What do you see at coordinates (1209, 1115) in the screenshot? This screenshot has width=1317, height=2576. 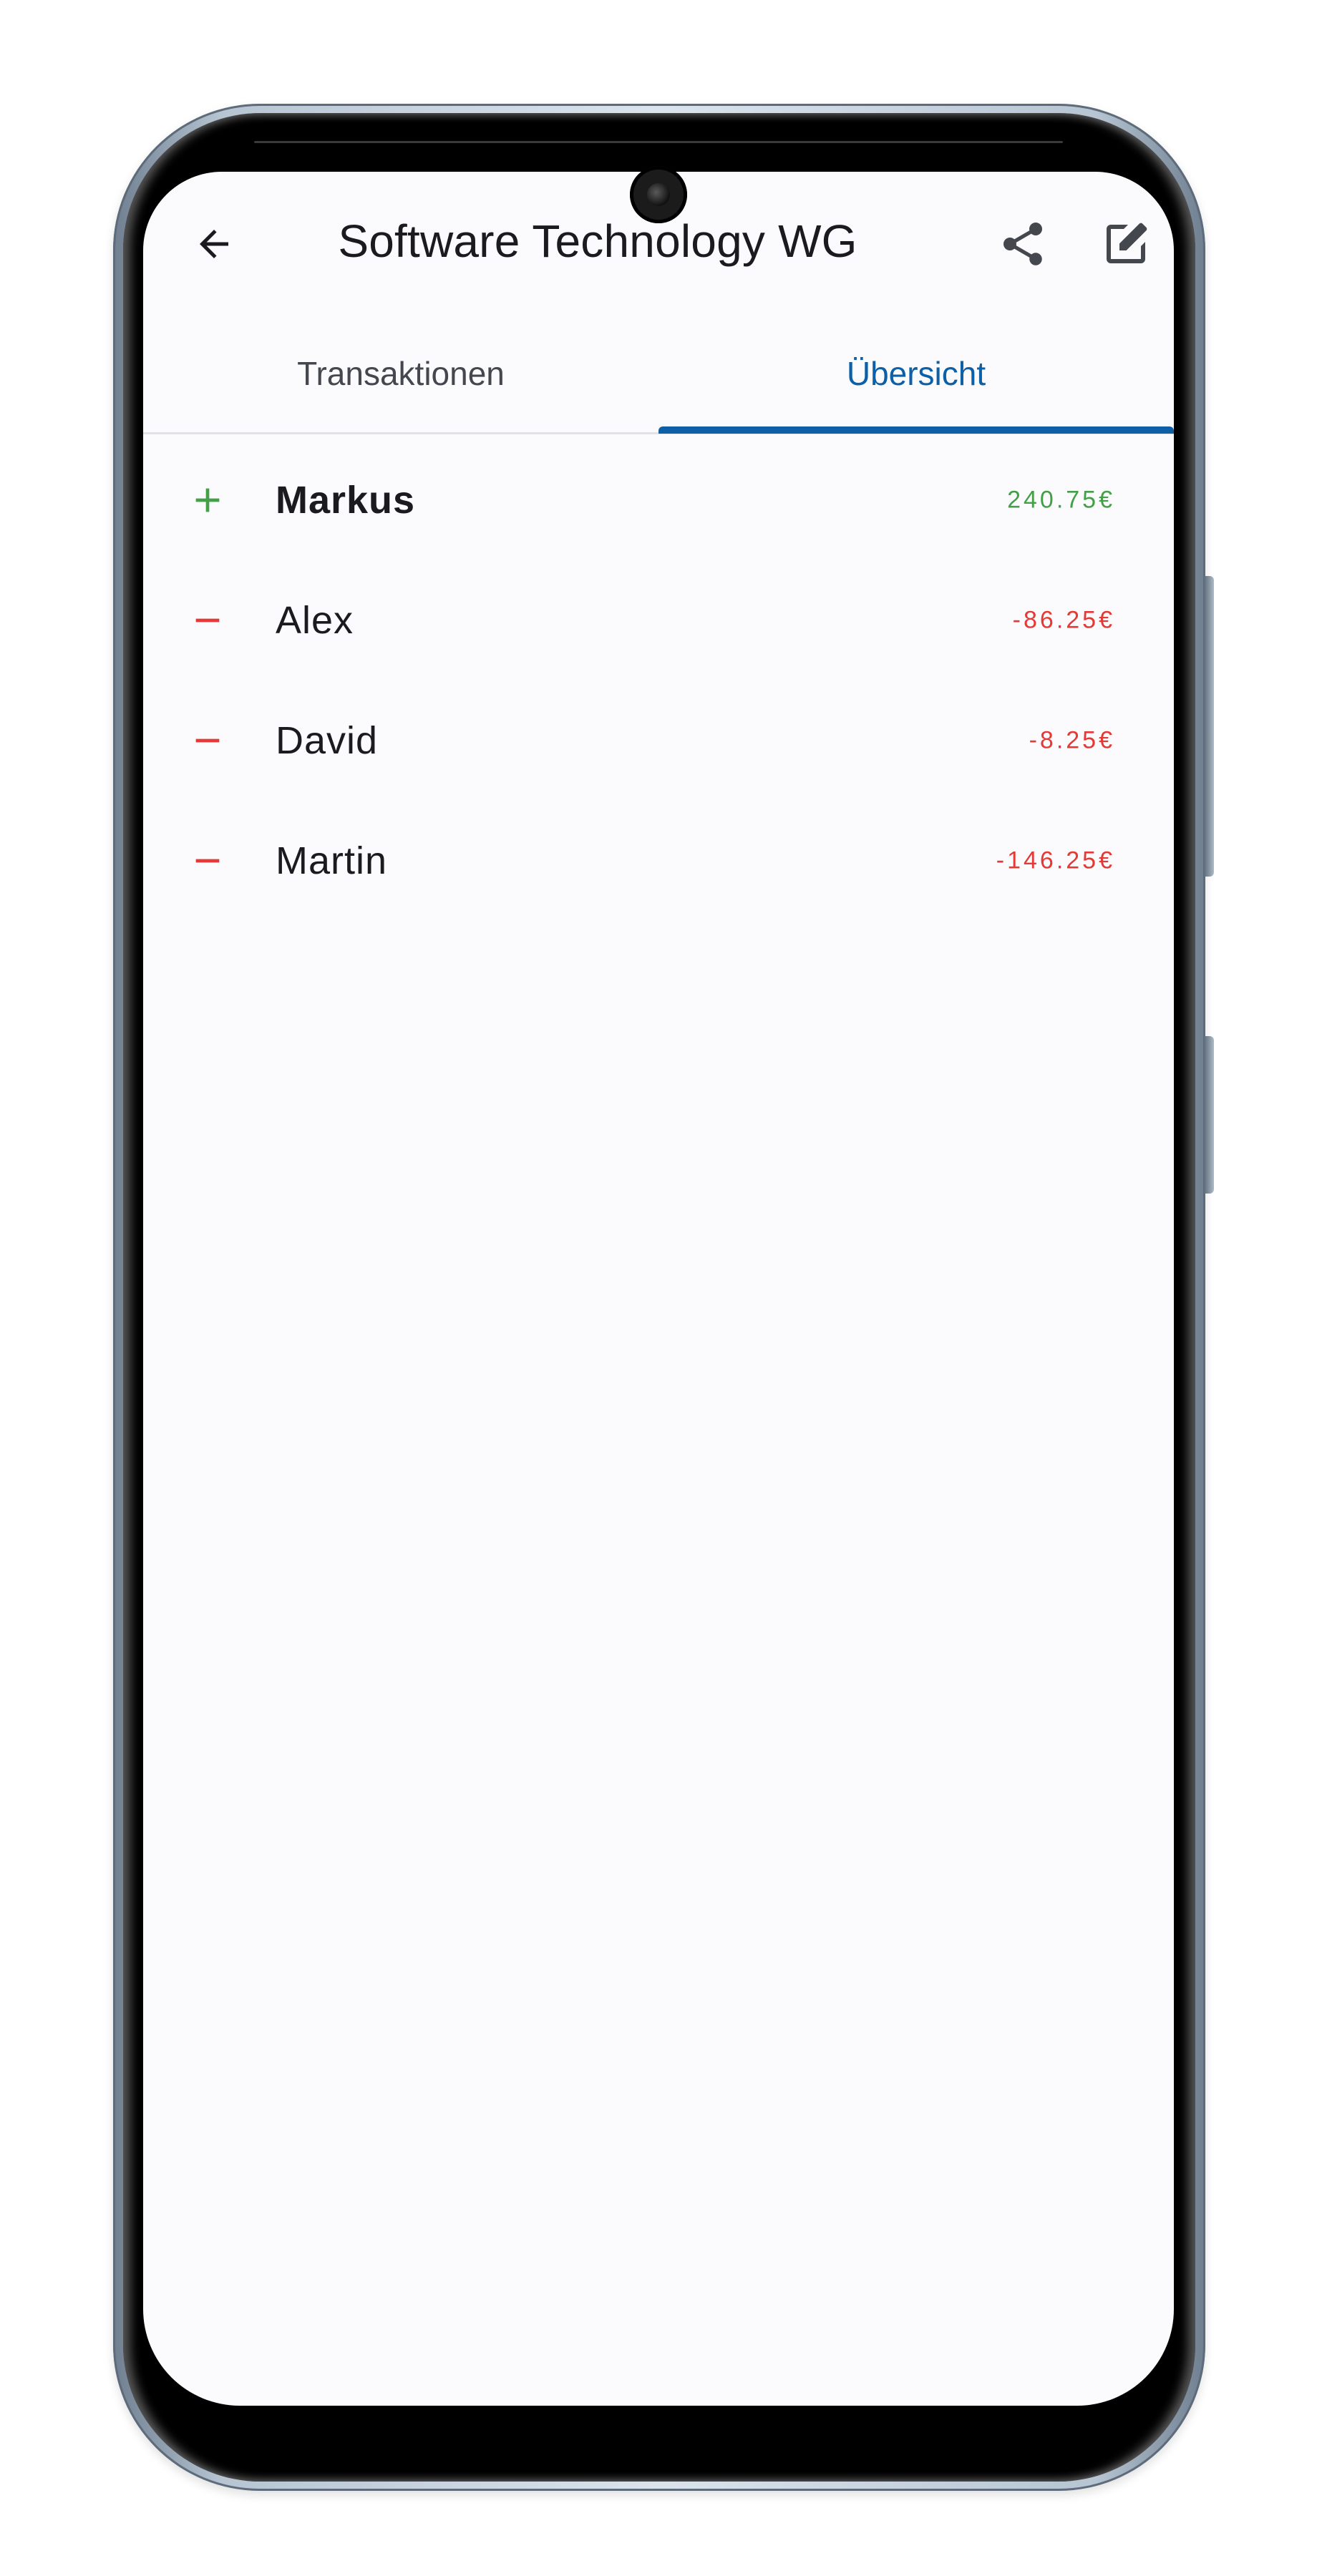 I see `power-button` at bounding box center [1209, 1115].